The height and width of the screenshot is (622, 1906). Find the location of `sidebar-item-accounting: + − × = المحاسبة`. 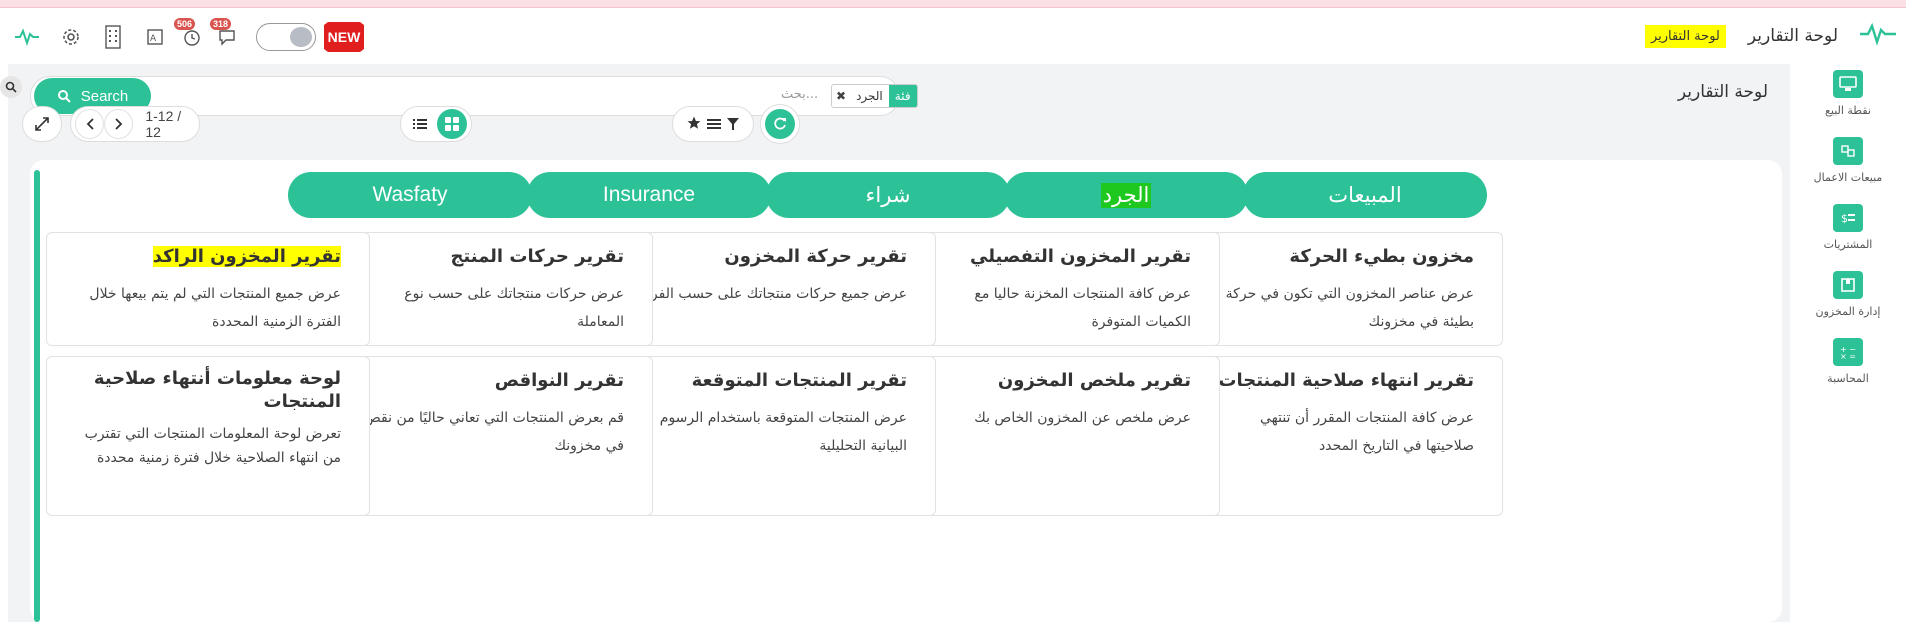

sidebar-item-accounting: + − × = المحاسبة is located at coordinates (1848, 361).